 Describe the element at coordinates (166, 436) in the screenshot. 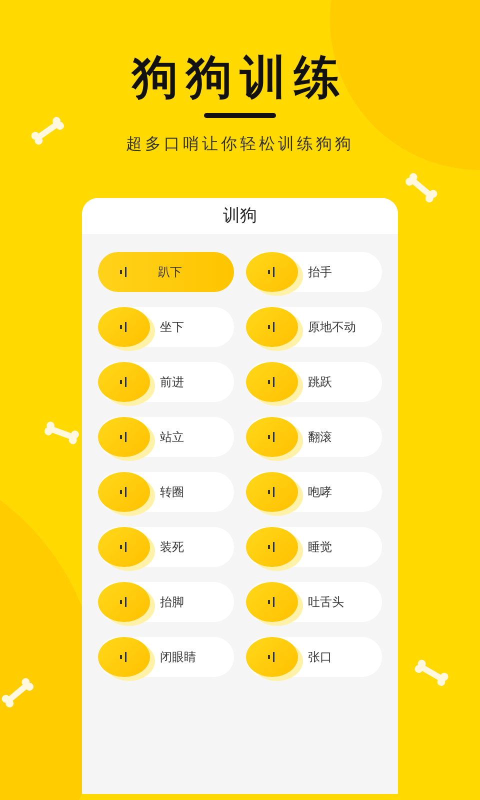

I see `command-button: 站立` at that location.